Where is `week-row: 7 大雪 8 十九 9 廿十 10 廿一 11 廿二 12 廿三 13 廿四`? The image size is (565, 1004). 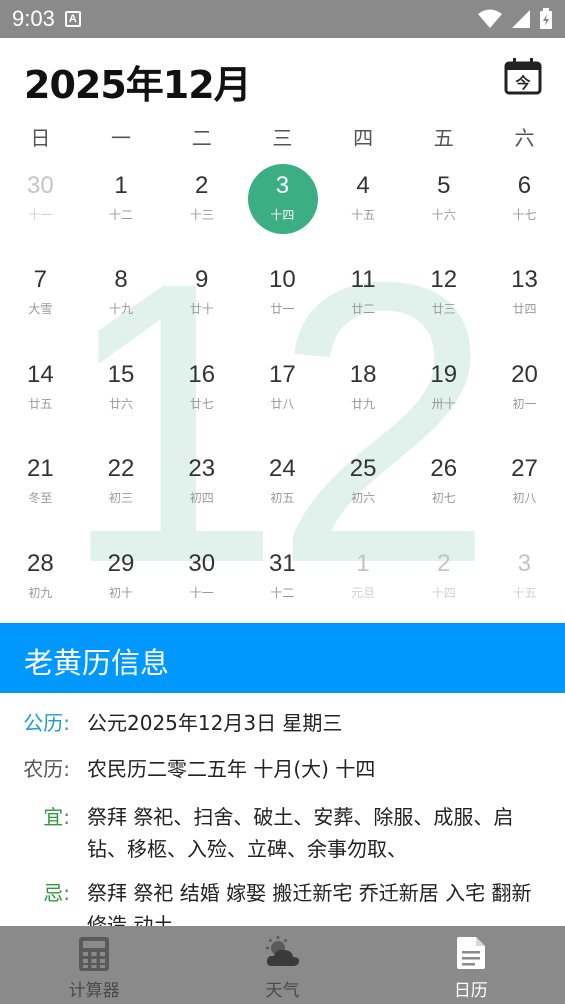
week-row: 7 大雪 8 十九 9 廿十 10 廿一 11 廿二 12 廿三 13 廿四 is located at coordinates (282, 305).